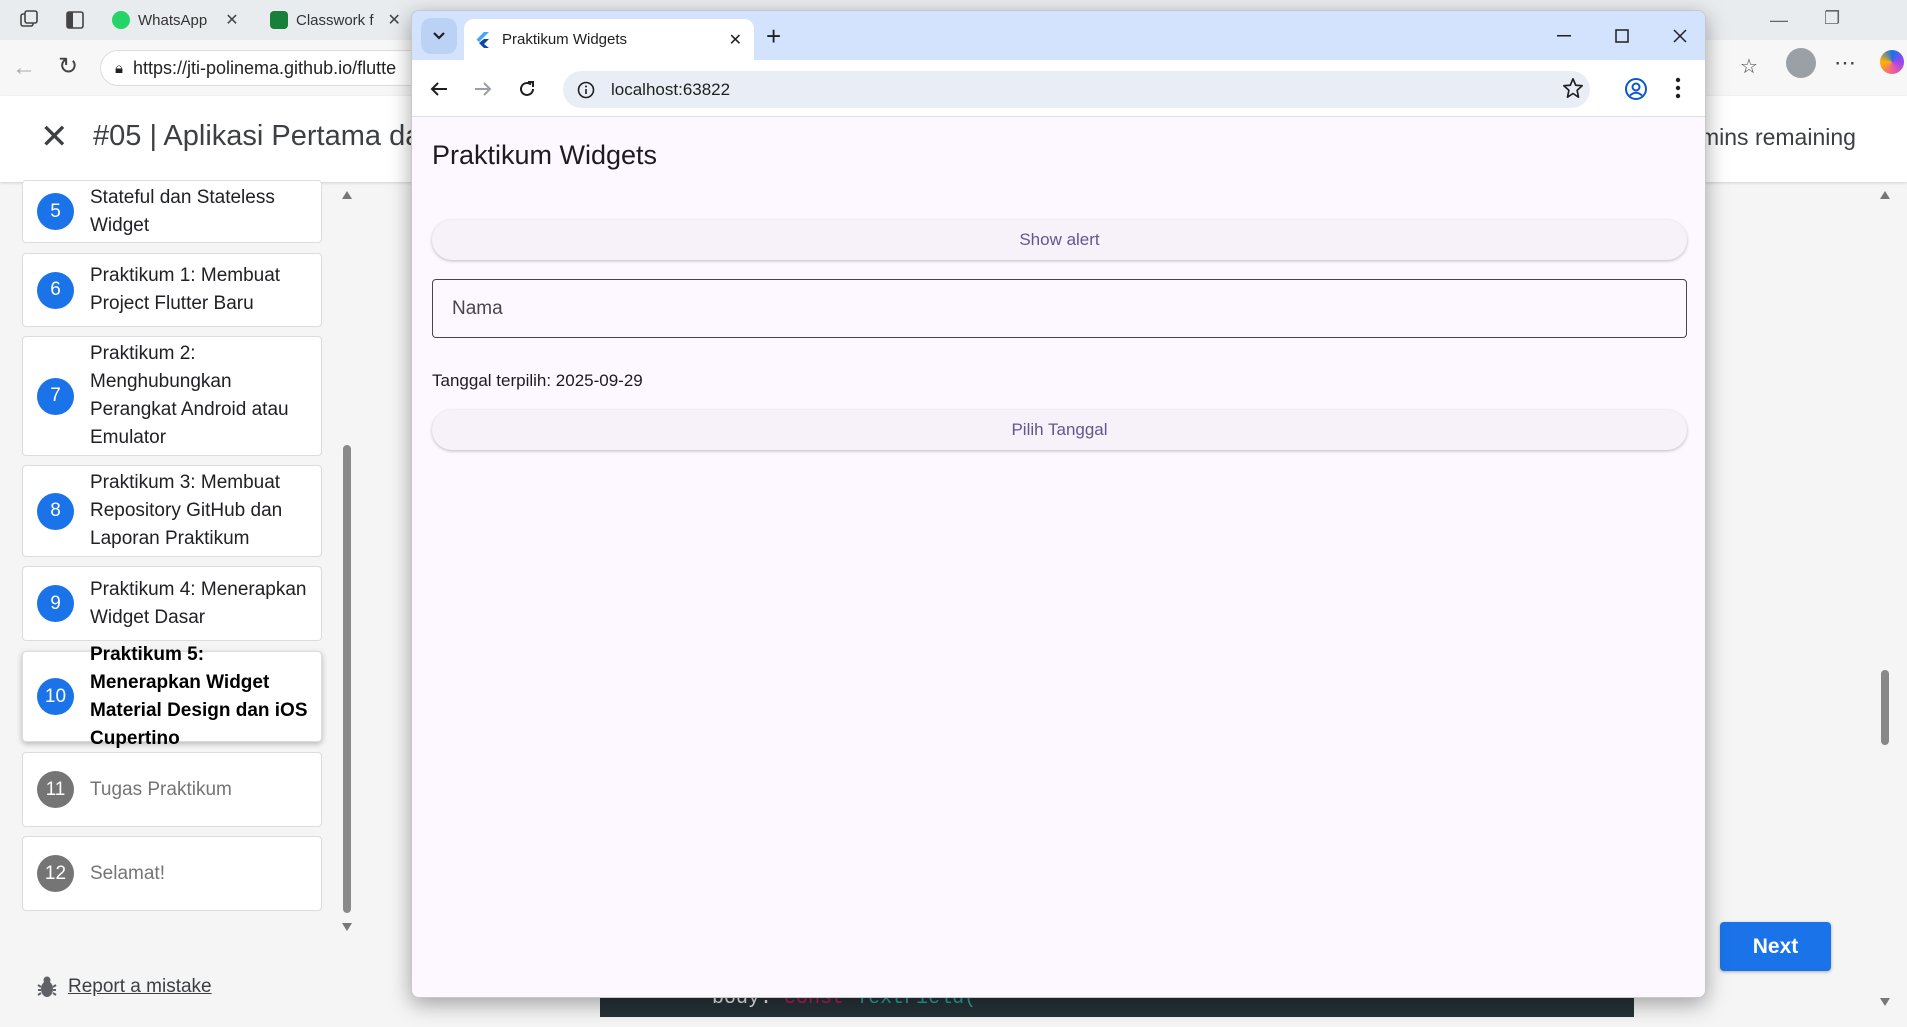 This screenshot has width=1907, height=1027. I want to click on flutter-icon, so click(483, 39).